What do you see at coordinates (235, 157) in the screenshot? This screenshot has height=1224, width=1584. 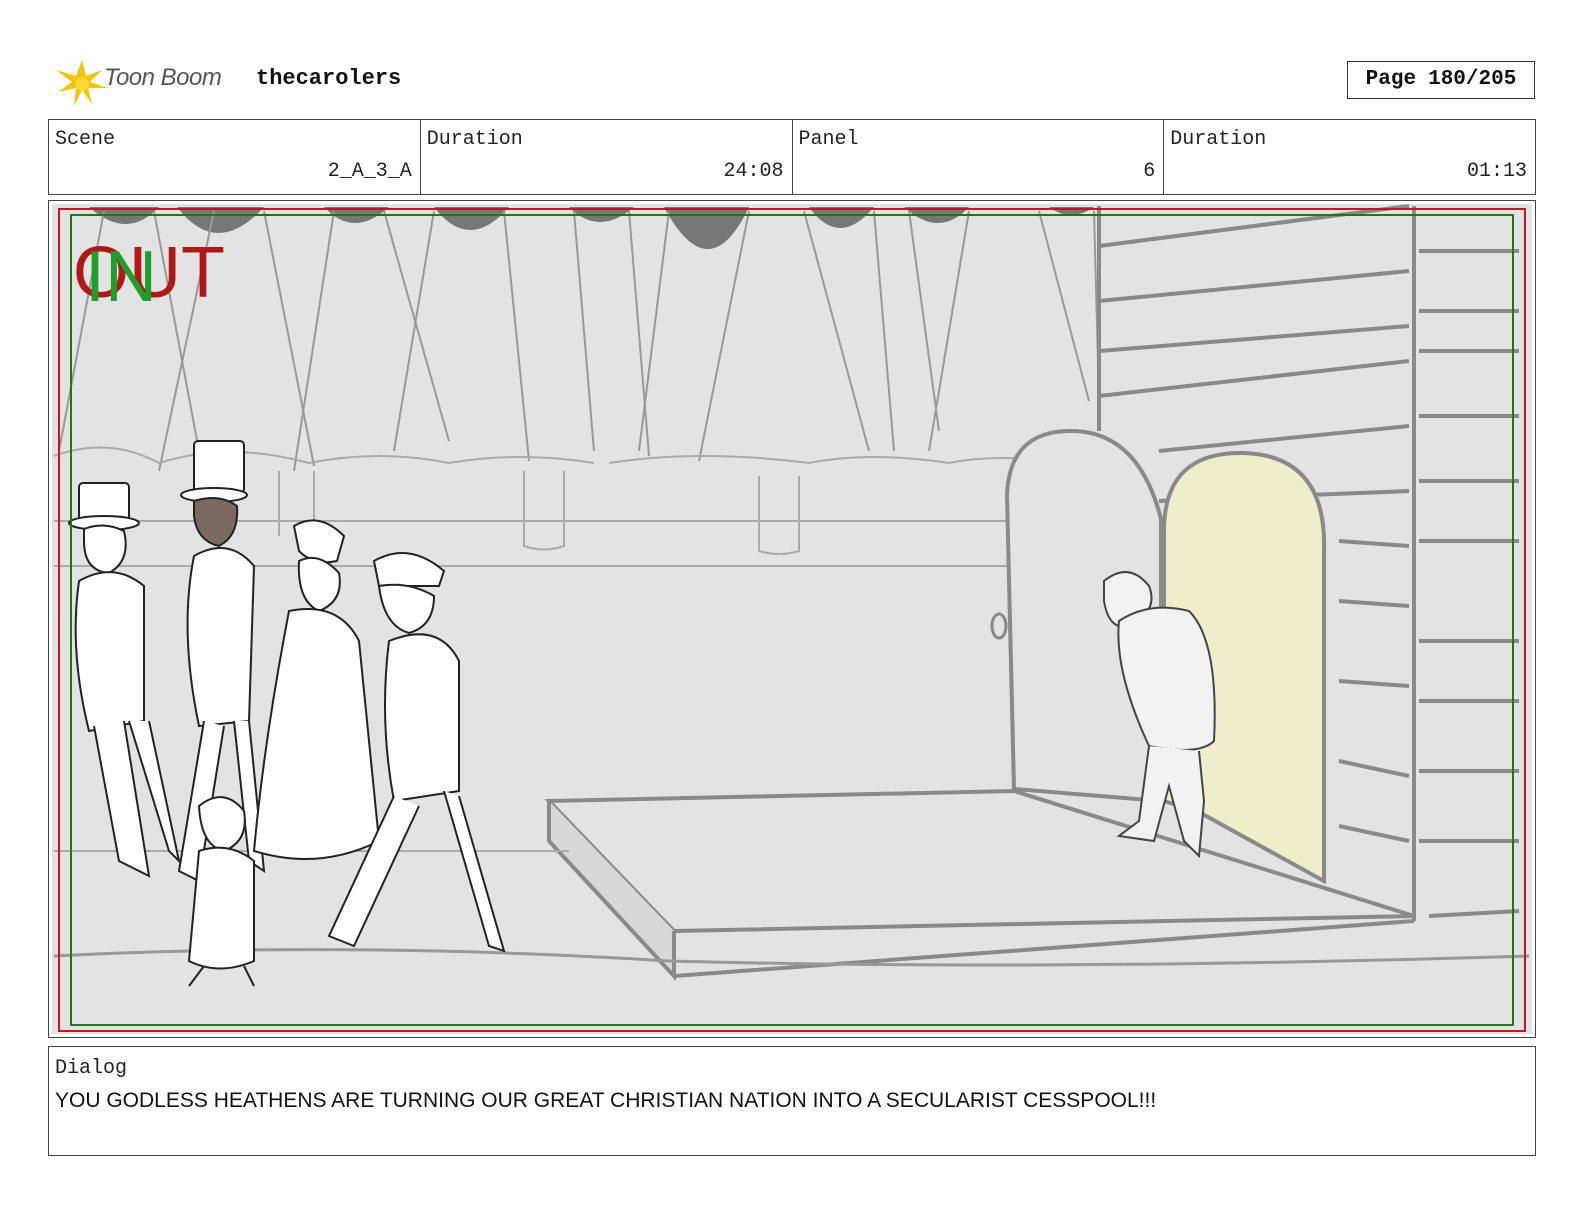 I see `scene-cell: Scene 2_A_3_A` at bounding box center [235, 157].